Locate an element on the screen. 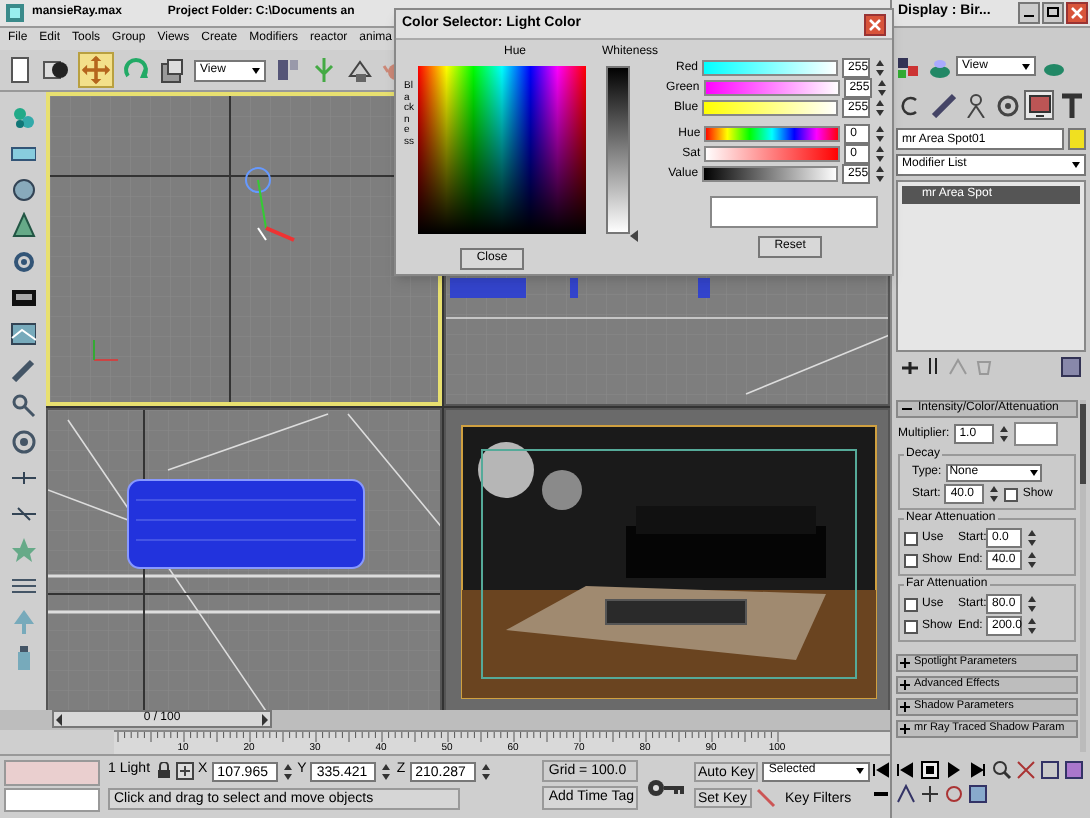  star-icon is located at coordinates (23, 549).